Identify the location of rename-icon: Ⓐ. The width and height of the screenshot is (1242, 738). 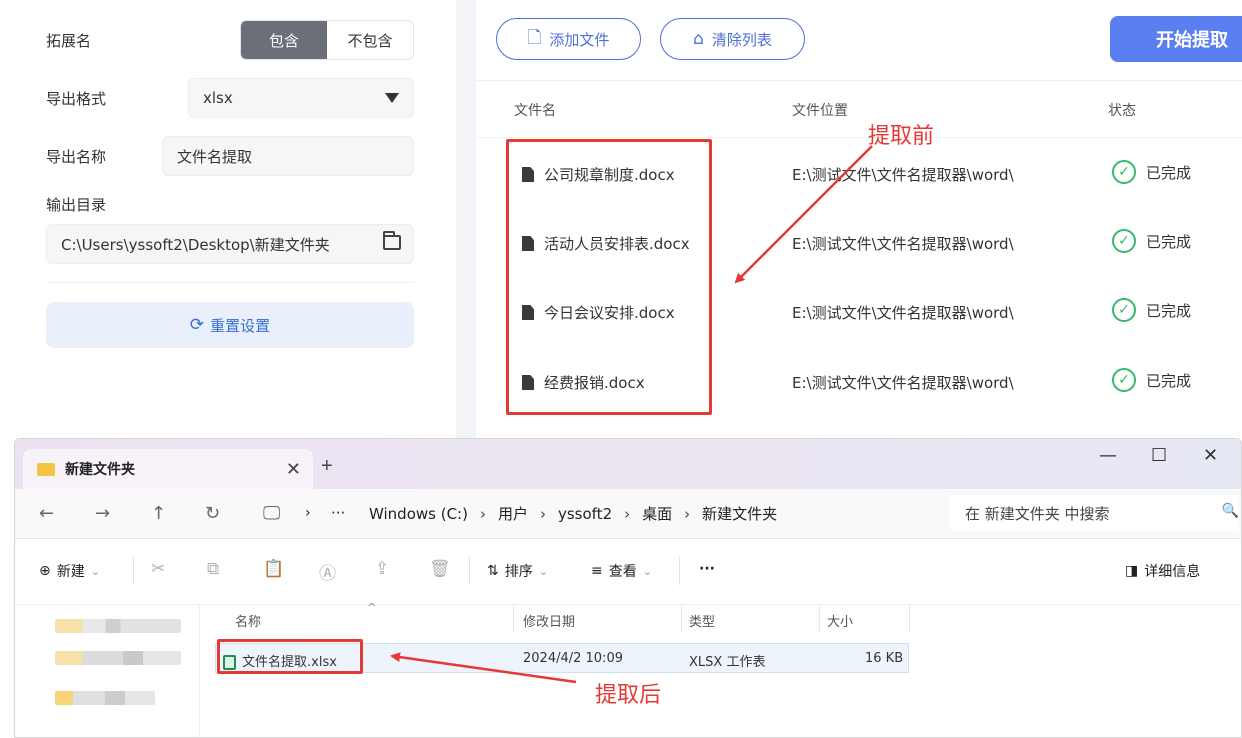
(327, 571).